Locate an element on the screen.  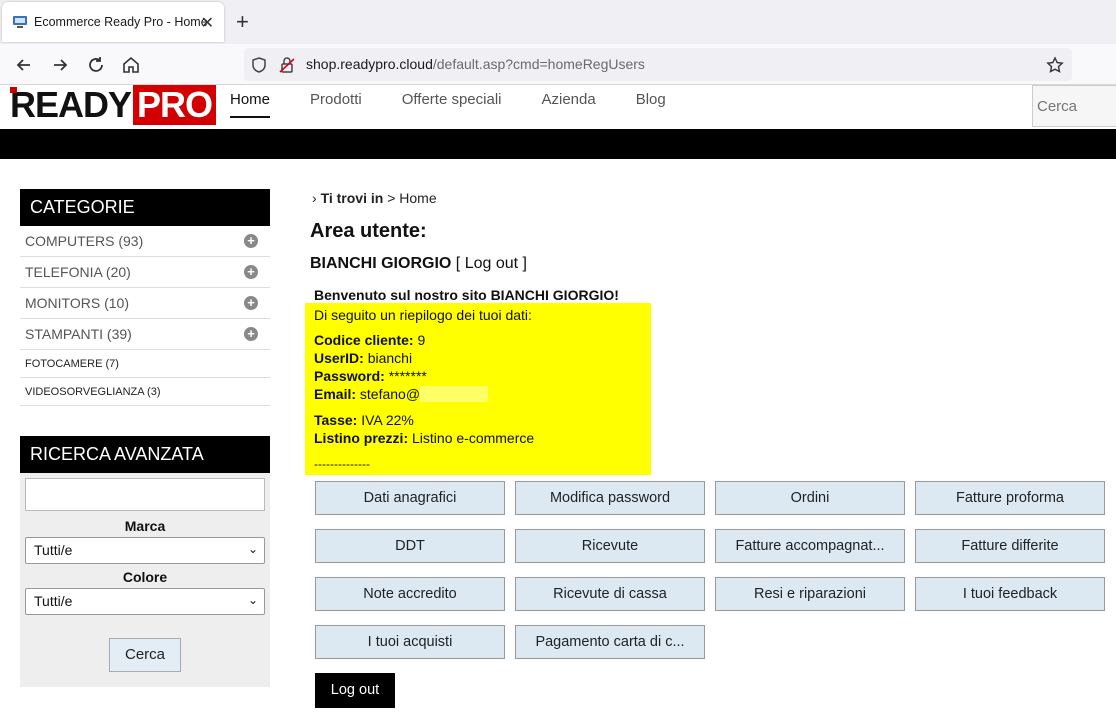
logout-button: Log out is located at coordinates (355, 690).